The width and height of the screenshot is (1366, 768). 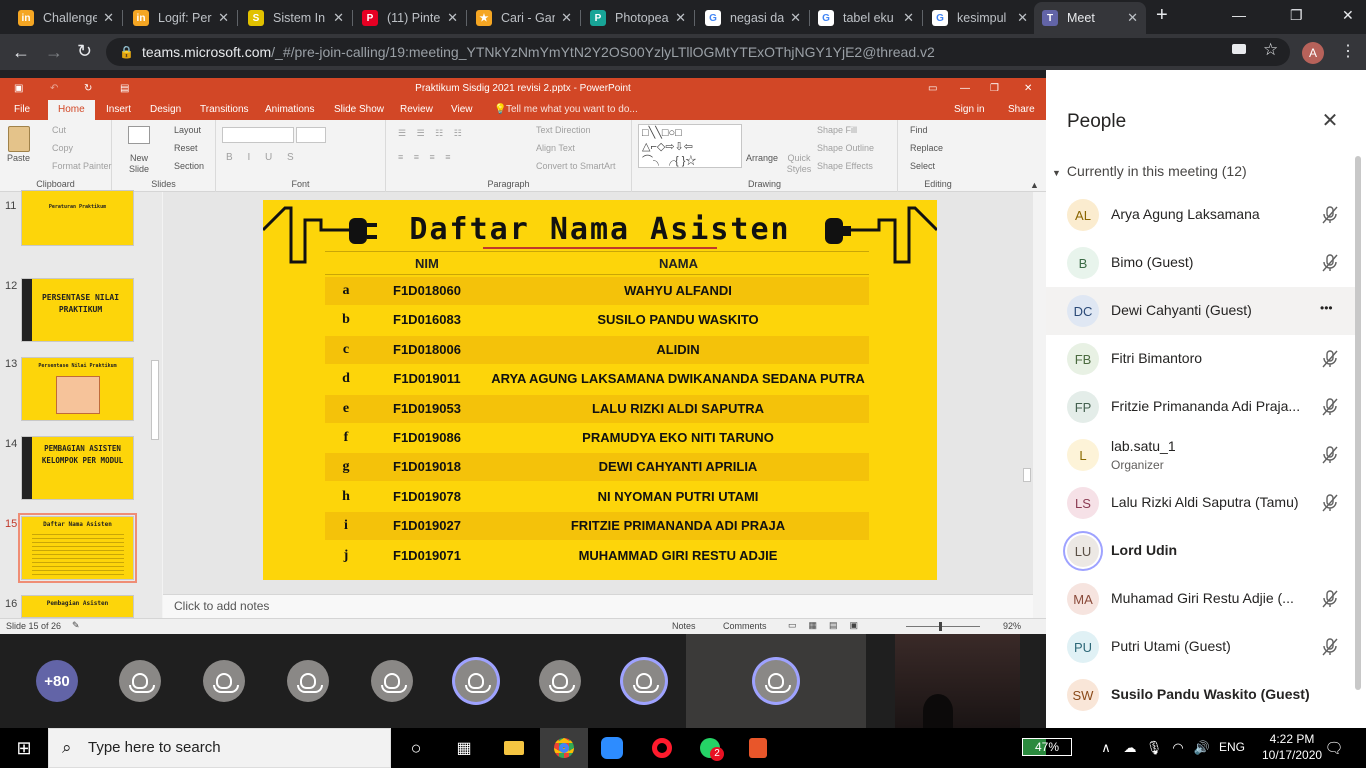 I want to click on paste-icon, so click(x=19, y=139).